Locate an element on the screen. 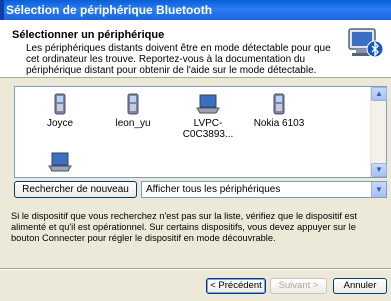 Image resolution: width=391 pixels, height=301 pixels. list-item: Nokia 6103 is located at coordinates (279, 111).